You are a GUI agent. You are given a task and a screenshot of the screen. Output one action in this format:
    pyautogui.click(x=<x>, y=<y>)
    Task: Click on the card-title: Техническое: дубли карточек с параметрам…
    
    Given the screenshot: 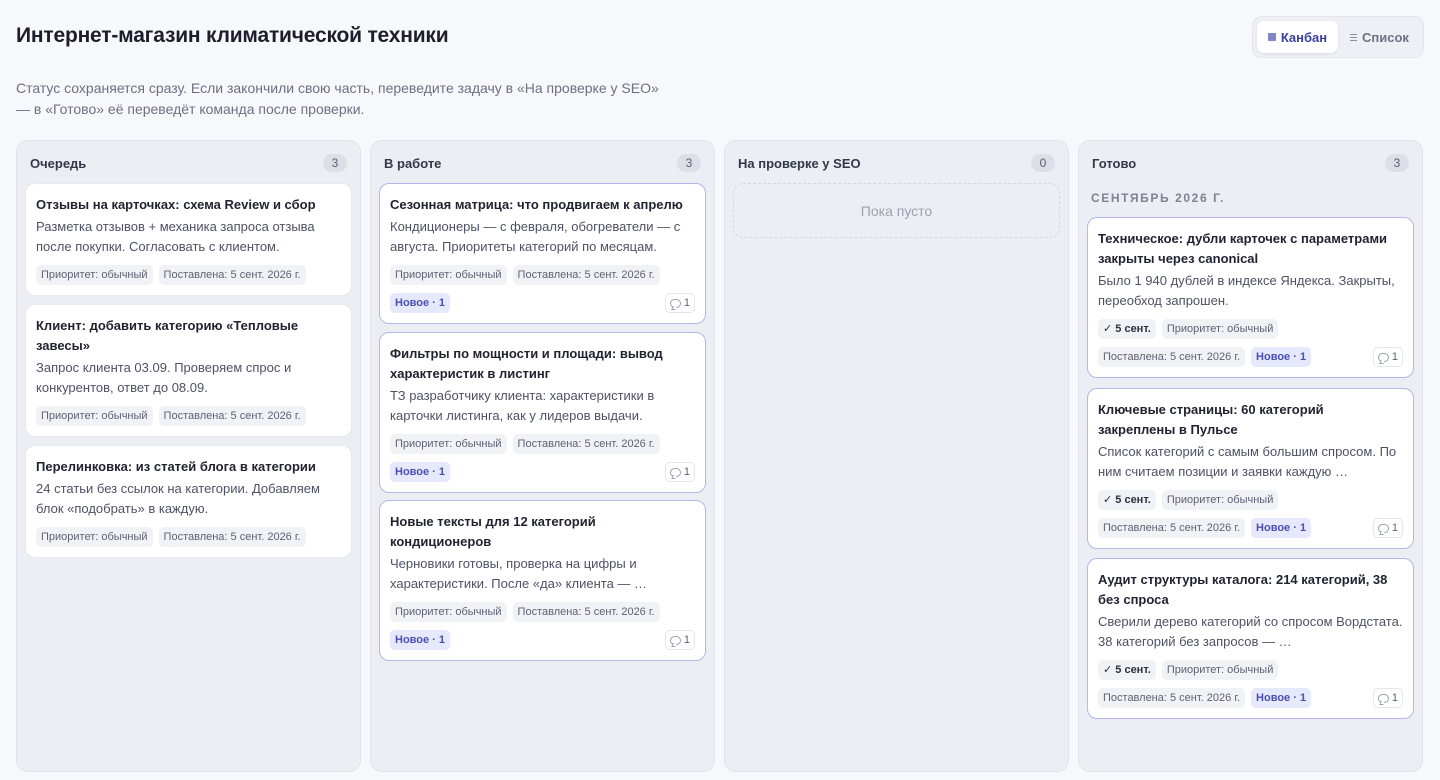 What is the action you would take?
    pyautogui.click(x=1243, y=248)
    